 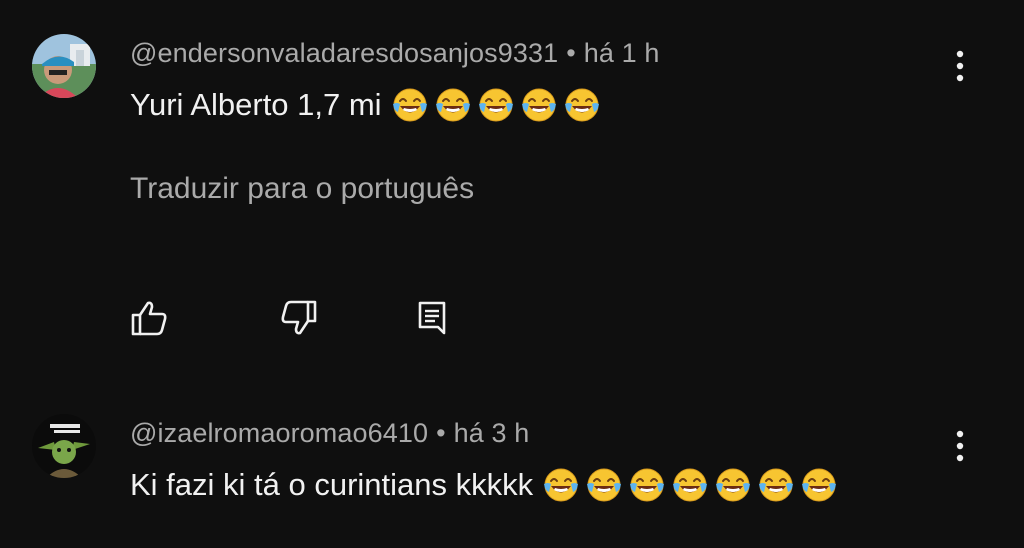 I want to click on author-name: @endersonvaladaresdosanjos9331, so click(x=344, y=53).